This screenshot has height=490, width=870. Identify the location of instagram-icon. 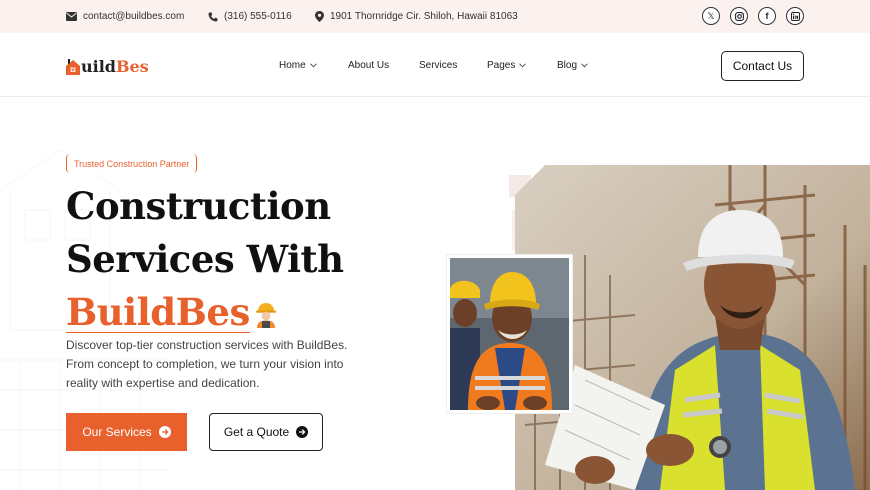
(739, 16).